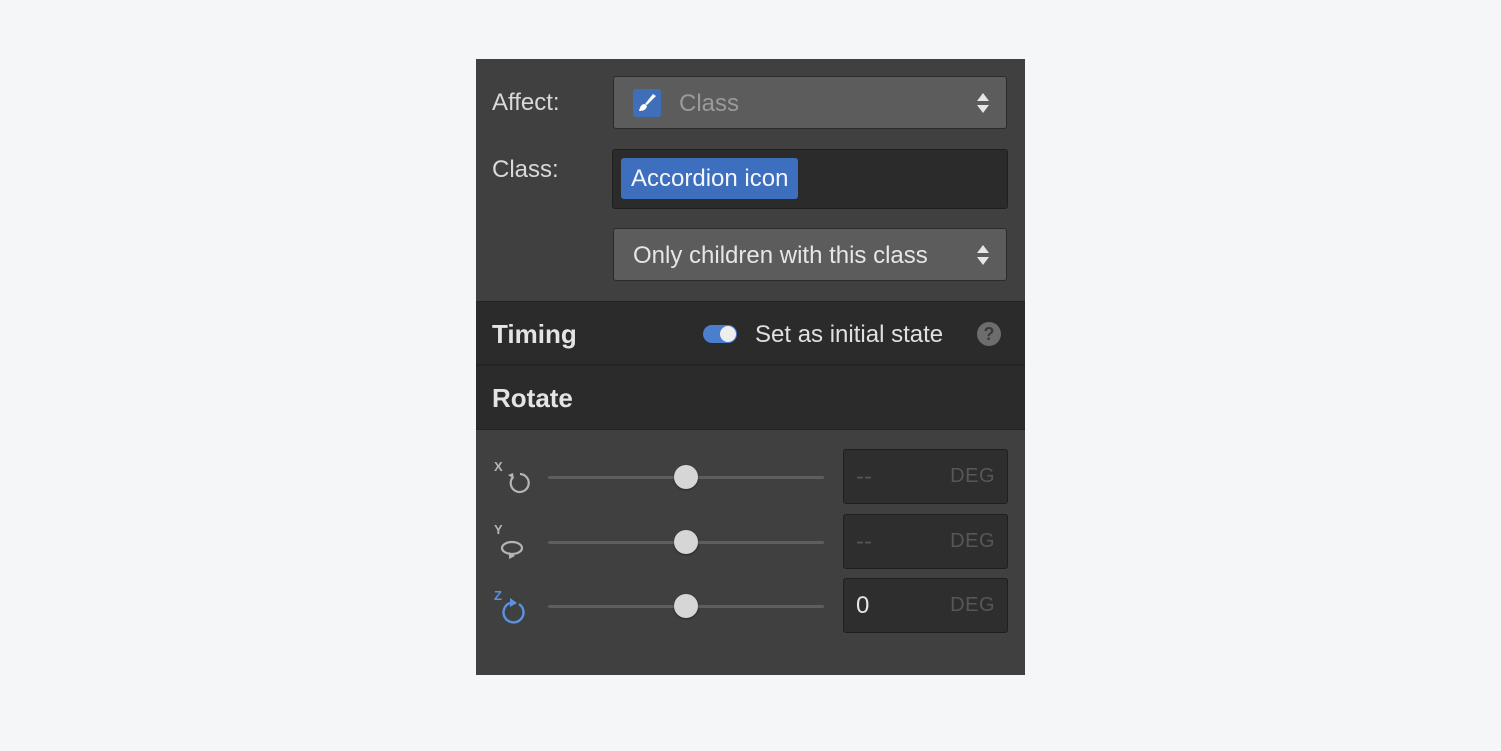 This screenshot has height=751, width=1501. Describe the element at coordinates (512, 479) in the screenshot. I see `rotate-x-icon: X` at that location.